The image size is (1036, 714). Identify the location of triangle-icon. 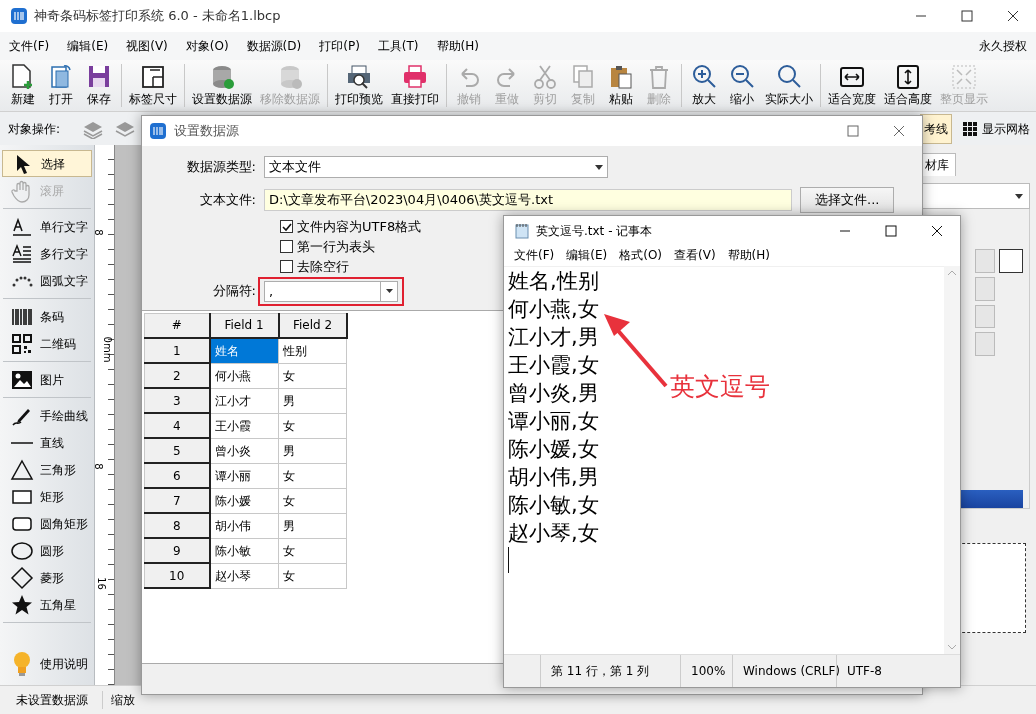
(22, 469).